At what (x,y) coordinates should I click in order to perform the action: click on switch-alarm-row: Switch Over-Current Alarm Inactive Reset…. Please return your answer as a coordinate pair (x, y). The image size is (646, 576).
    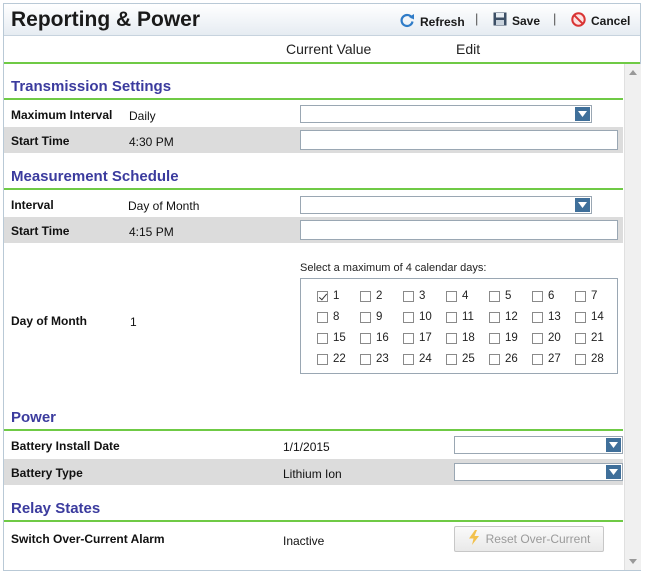
    Looking at the image, I should click on (313, 540).